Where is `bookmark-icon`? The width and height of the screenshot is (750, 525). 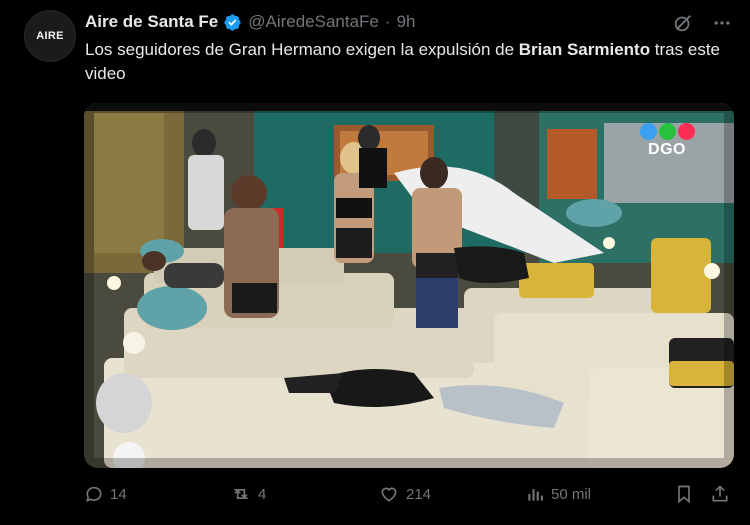 bookmark-icon is located at coordinates (684, 494).